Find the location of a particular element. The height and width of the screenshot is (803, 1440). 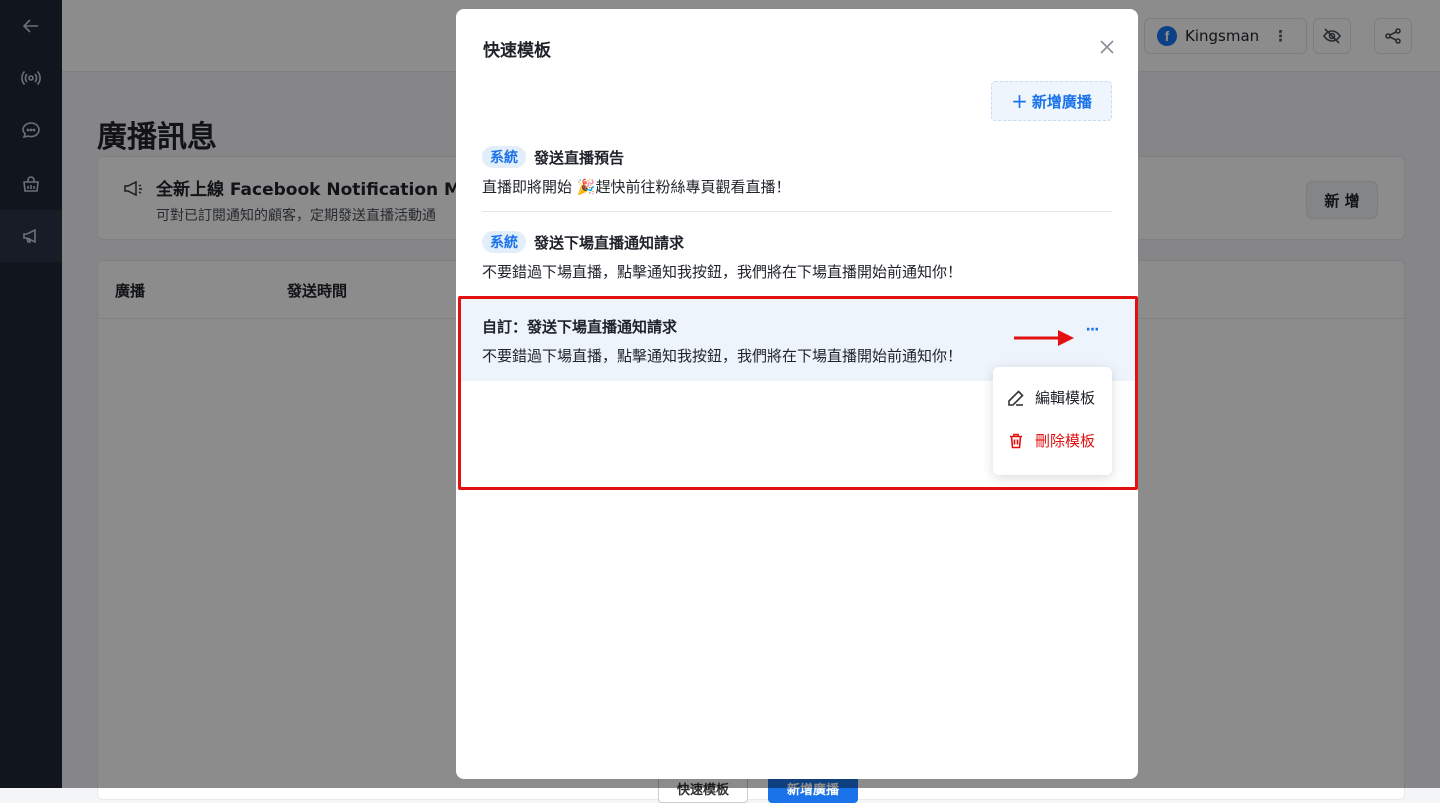

divider is located at coordinates (797, 211).